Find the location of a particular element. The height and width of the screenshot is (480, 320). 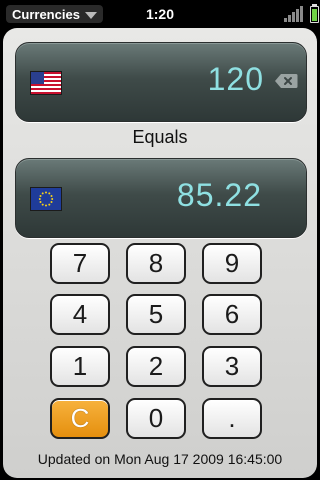

last-updated-text: Updated on Mon Aug 17 2009 16:45:00 is located at coordinates (160, 459).